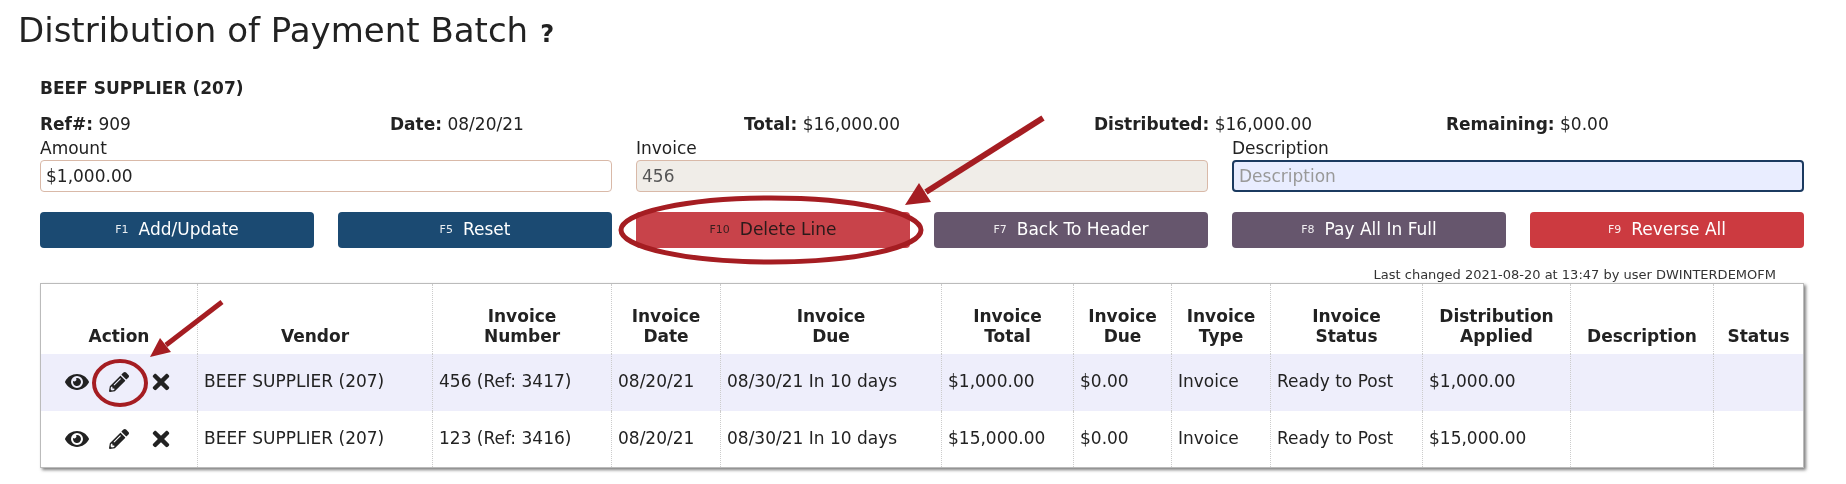  What do you see at coordinates (273, 30) in the screenshot?
I see `page-title: Distribution of Payment Batch` at bounding box center [273, 30].